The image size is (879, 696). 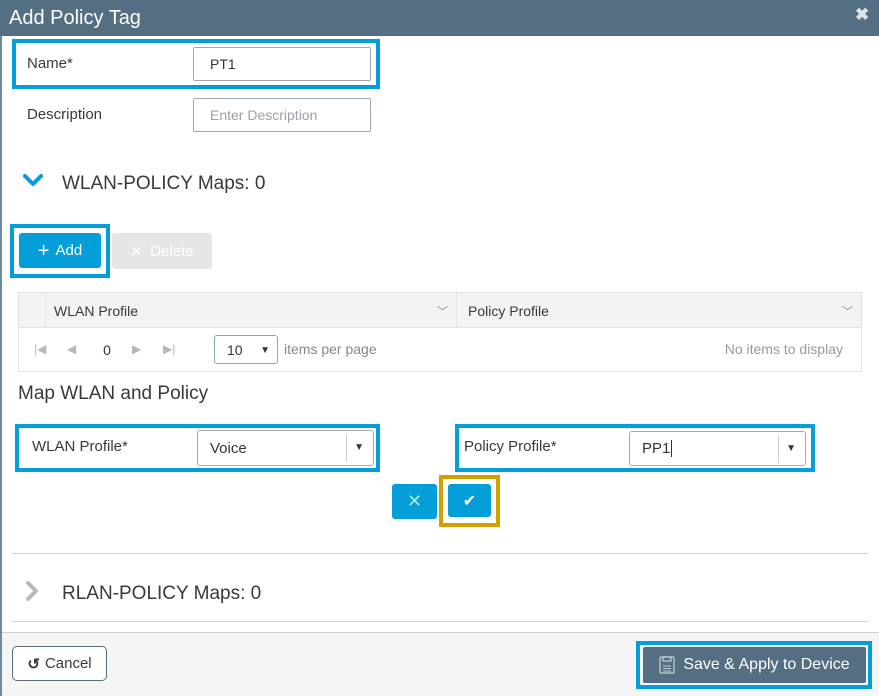 What do you see at coordinates (656, 448) in the screenshot?
I see `policy-profile-value: PP1` at bounding box center [656, 448].